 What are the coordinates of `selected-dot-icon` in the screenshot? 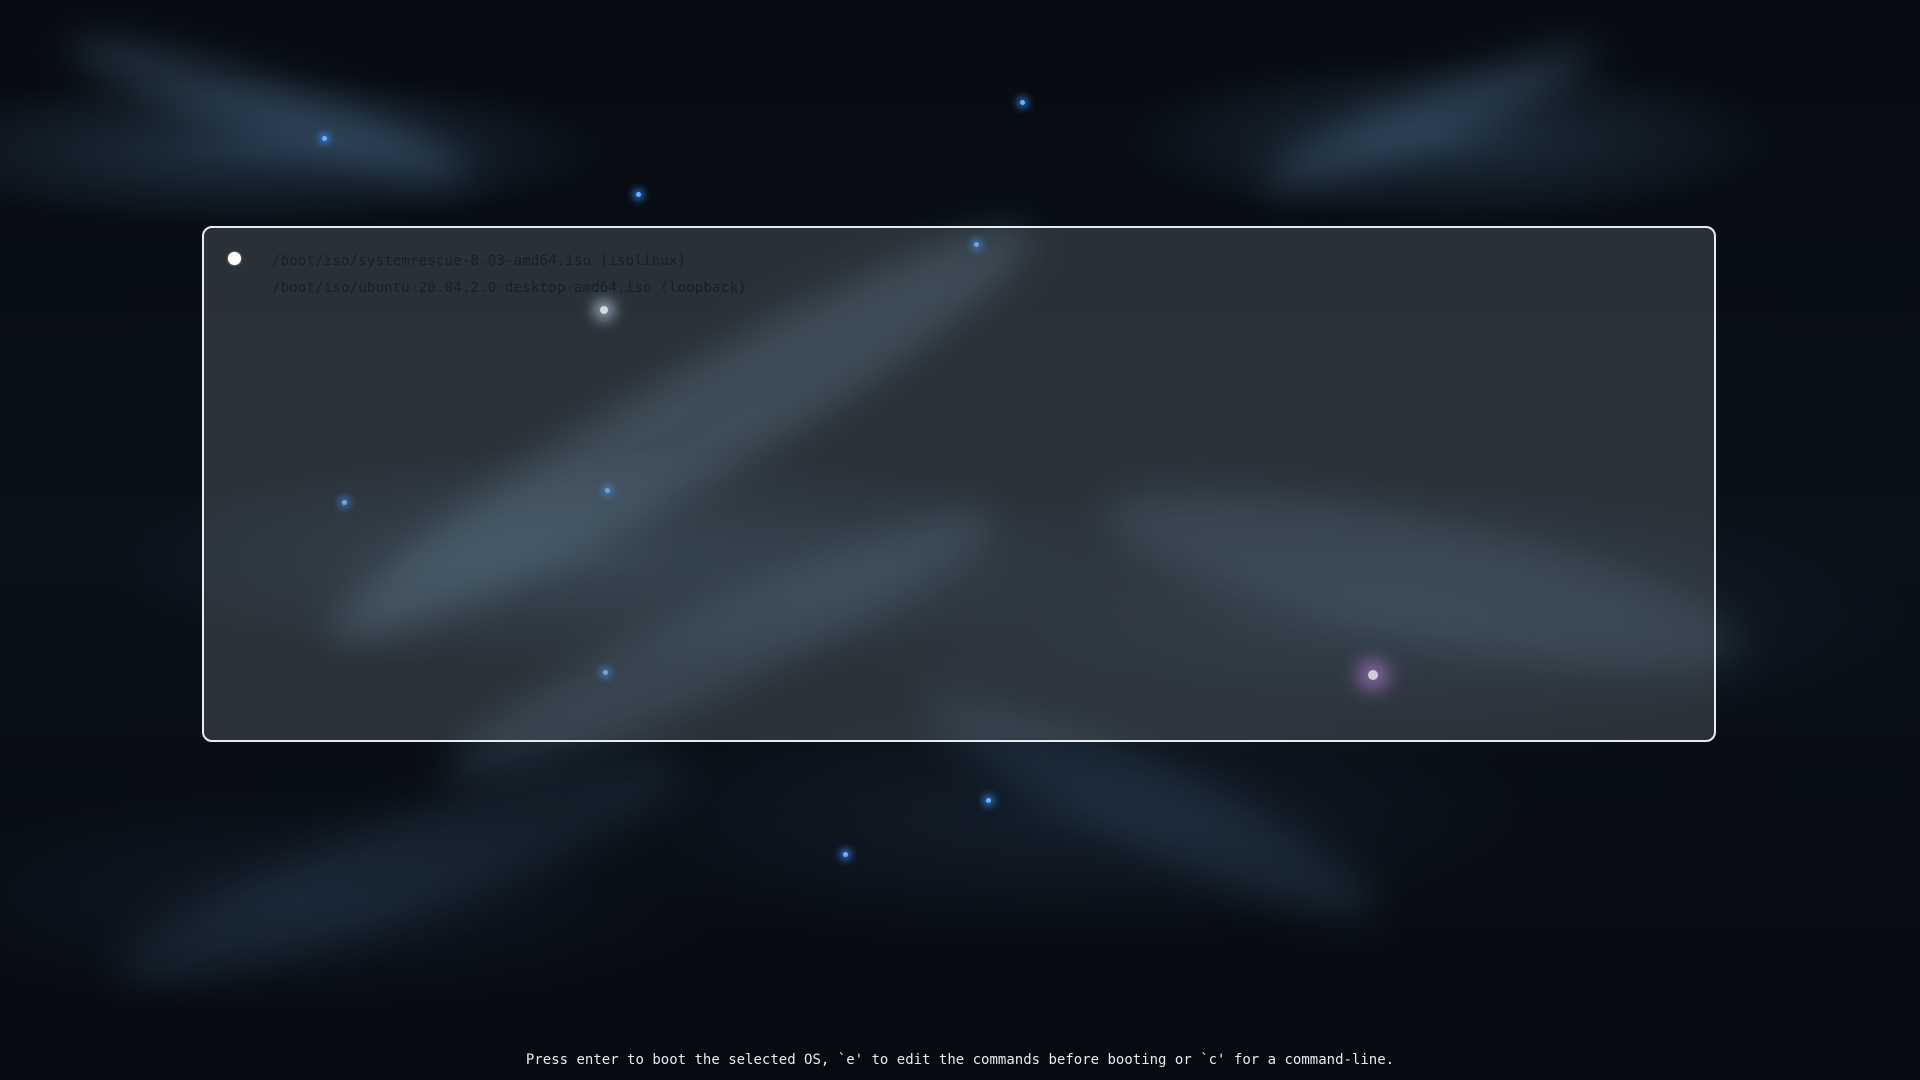 It's located at (234, 258).